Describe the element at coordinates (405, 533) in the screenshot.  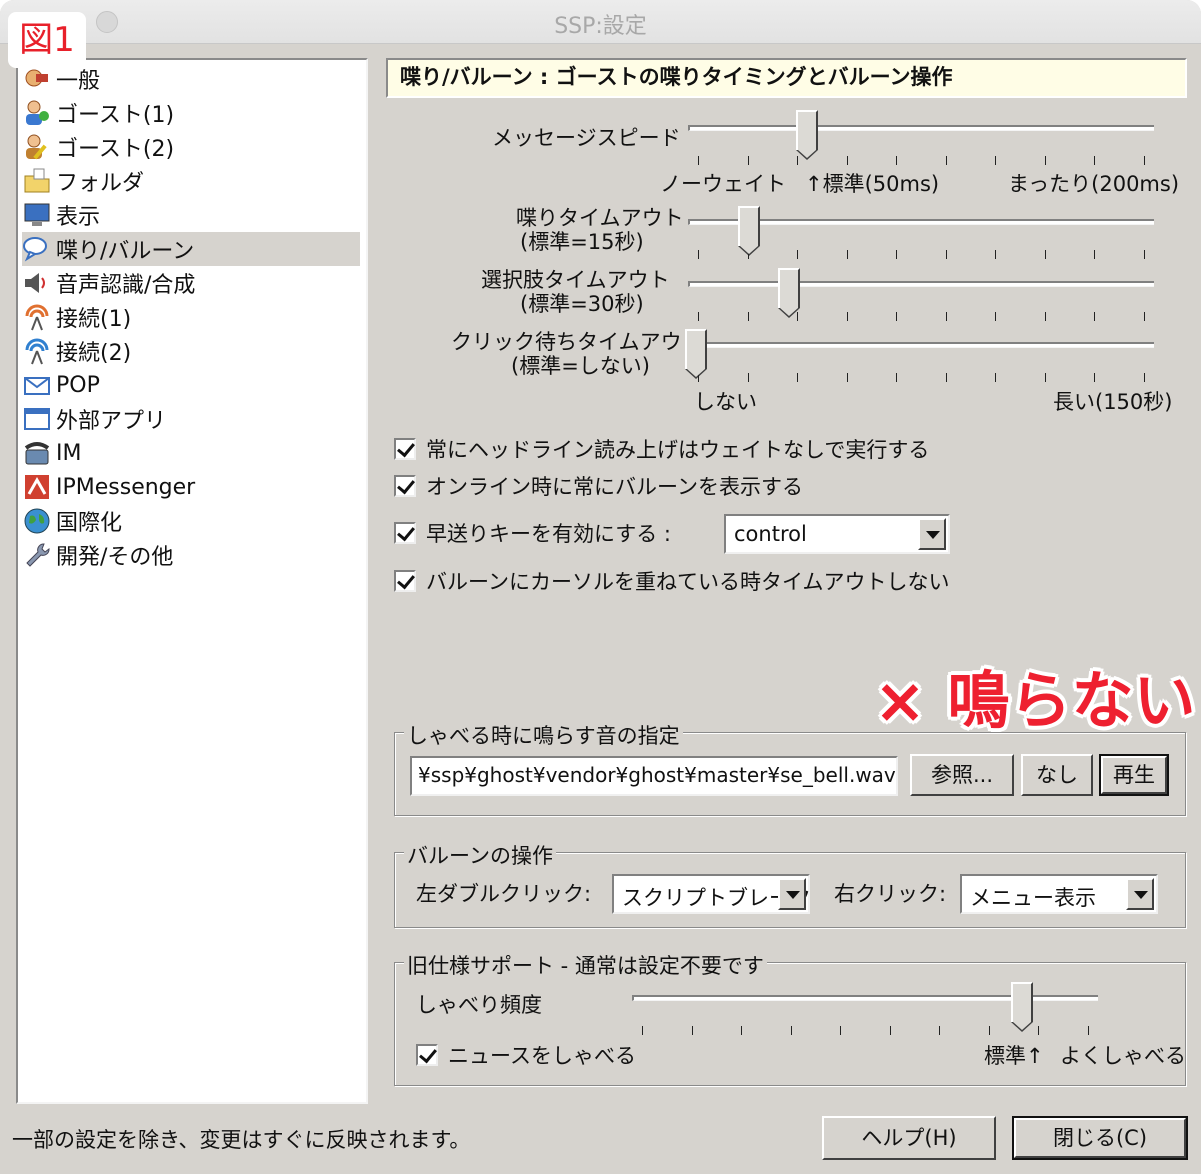
I see `fast-forward-checkbox` at that location.